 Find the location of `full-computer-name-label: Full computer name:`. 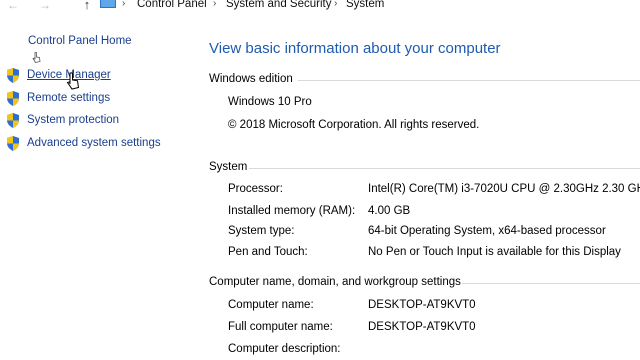

full-computer-name-label: Full computer name: is located at coordinates (280, 327).